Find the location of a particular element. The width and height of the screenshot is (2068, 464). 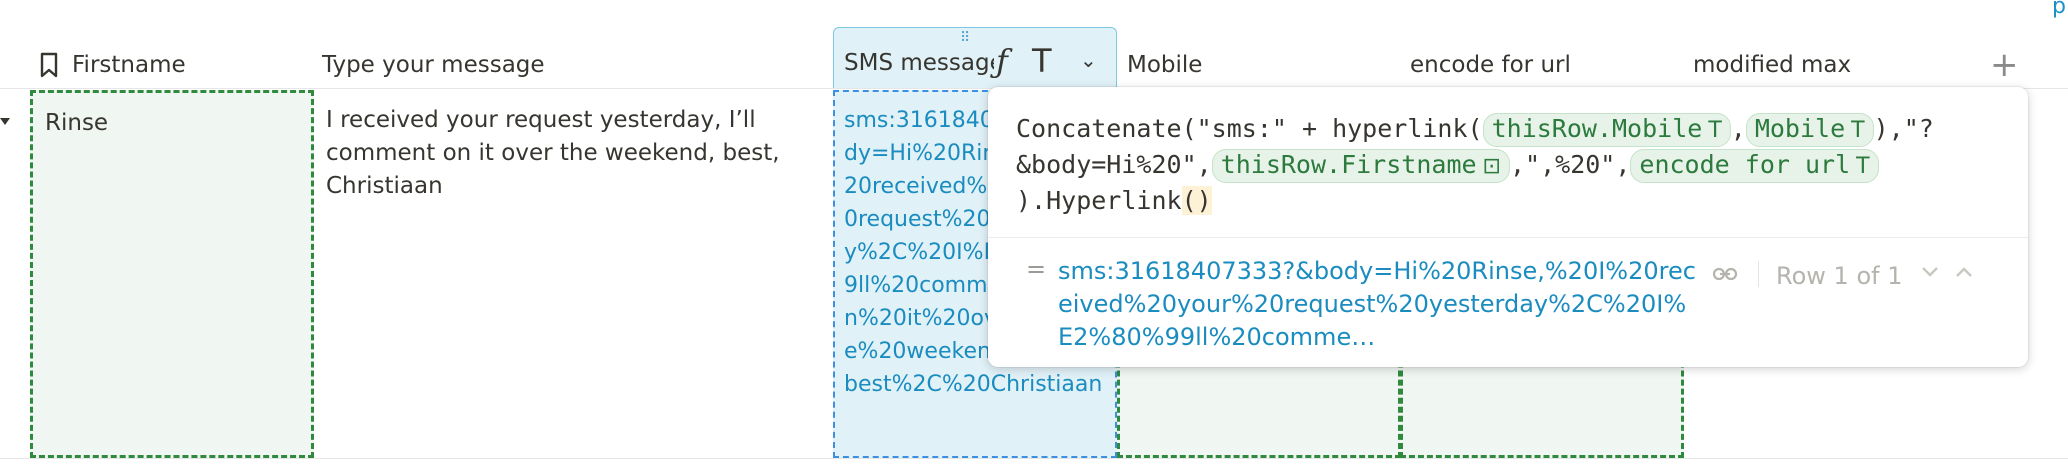

cell-value: Rinse is located at coordinates (77, 123).